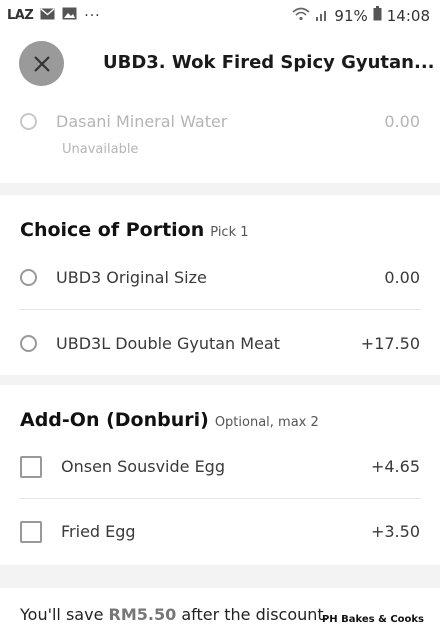 This screenshot has height=640, width=440. Describe the element at coordinates (114, 420) in the screenshot. I see `section-title-text: Add-On (Donburi)` at that location.